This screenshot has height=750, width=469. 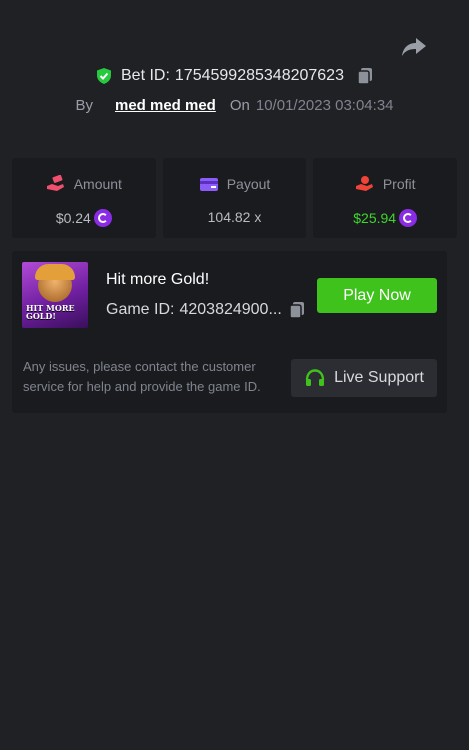 I want to click on game-id-label: Game ID:, so click(x=140, y=309).